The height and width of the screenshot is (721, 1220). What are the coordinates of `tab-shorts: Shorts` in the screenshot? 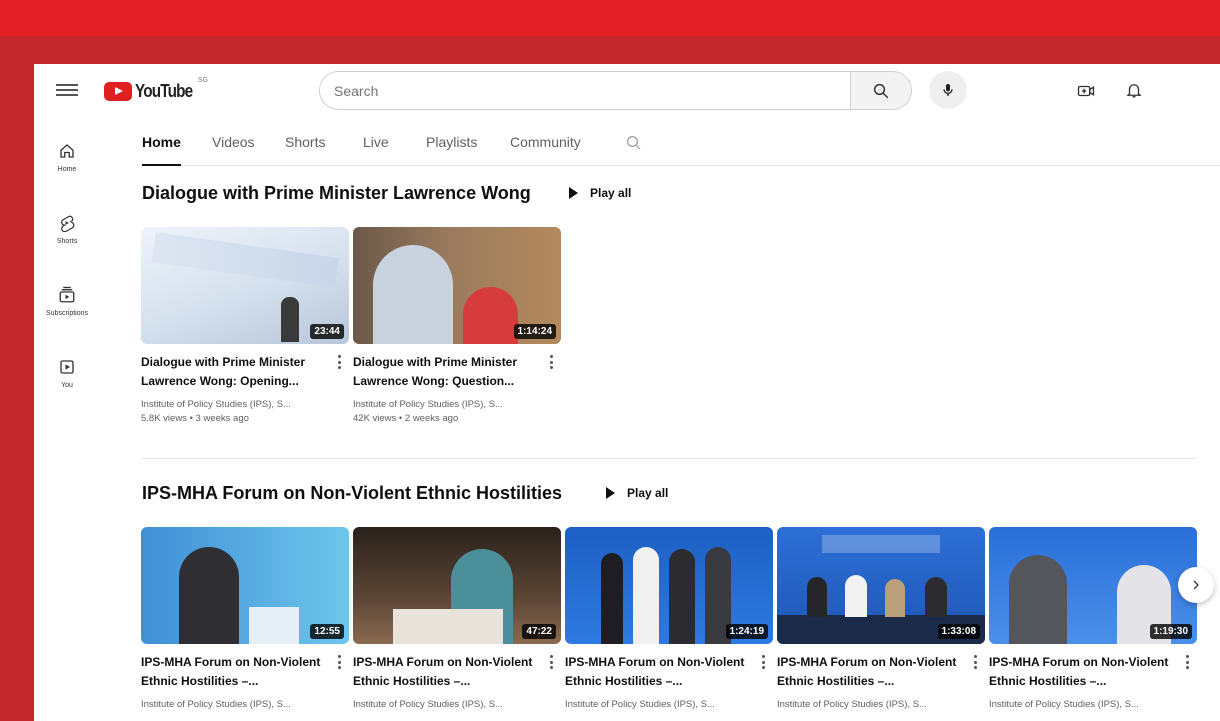 It's located at (305, 150).